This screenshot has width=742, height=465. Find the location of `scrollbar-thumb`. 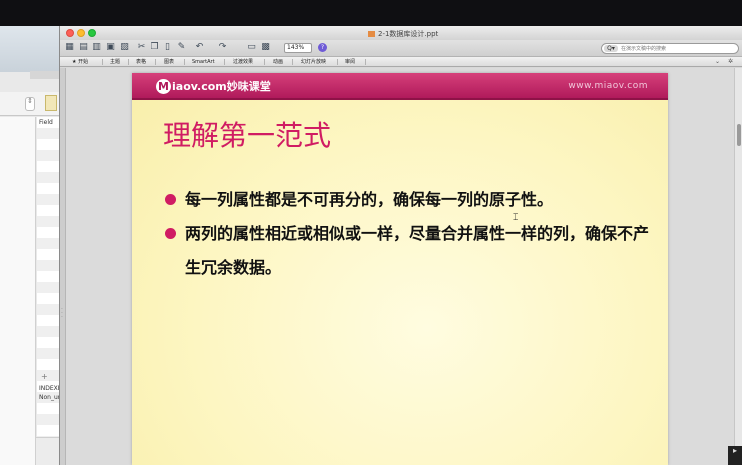

scrollbar-thumb is located at coordinates (739, 135).